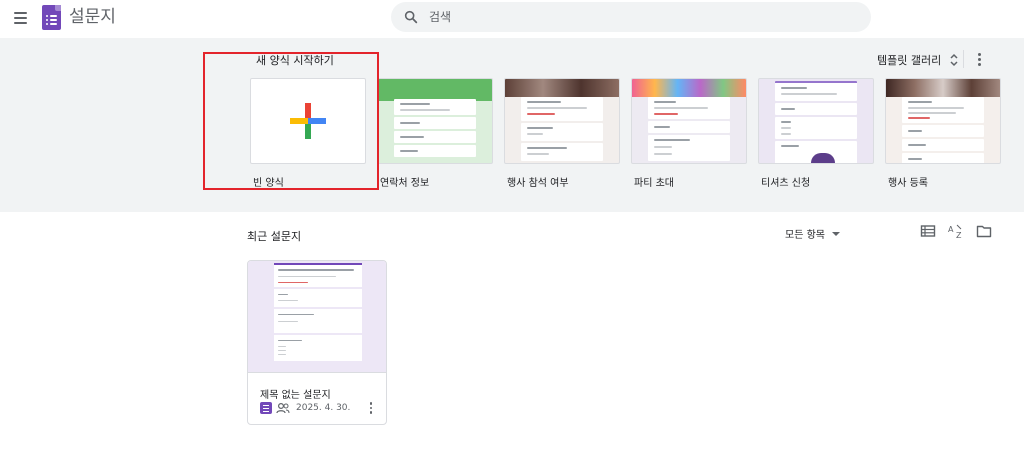 The height and width of the screenshot is (463, 1024). I want to click on template-party-invite, so click(689, 121).